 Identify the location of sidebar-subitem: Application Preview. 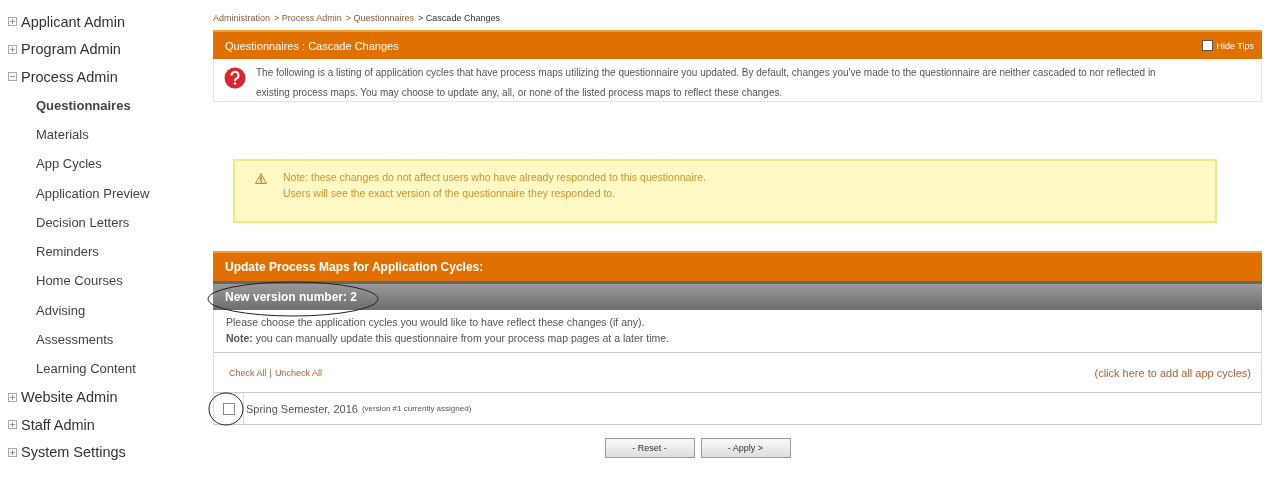
(109, 193).